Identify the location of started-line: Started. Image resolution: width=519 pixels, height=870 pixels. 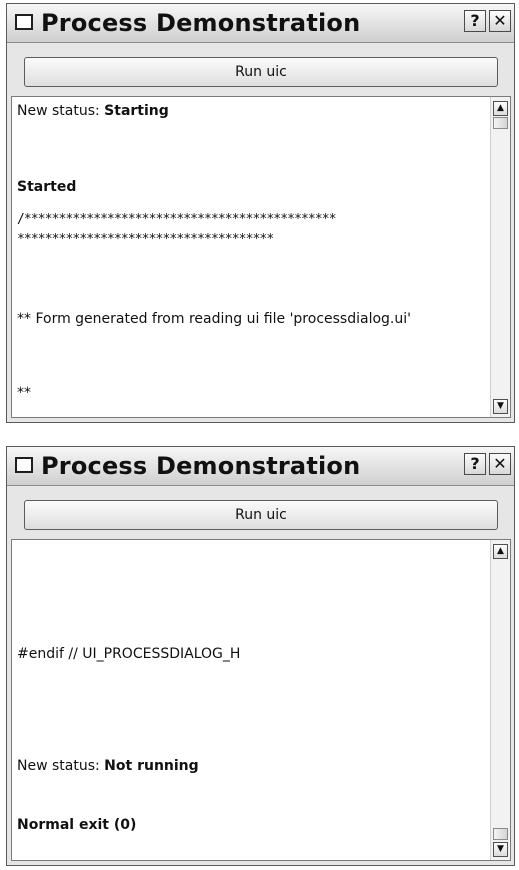
(46, 187).